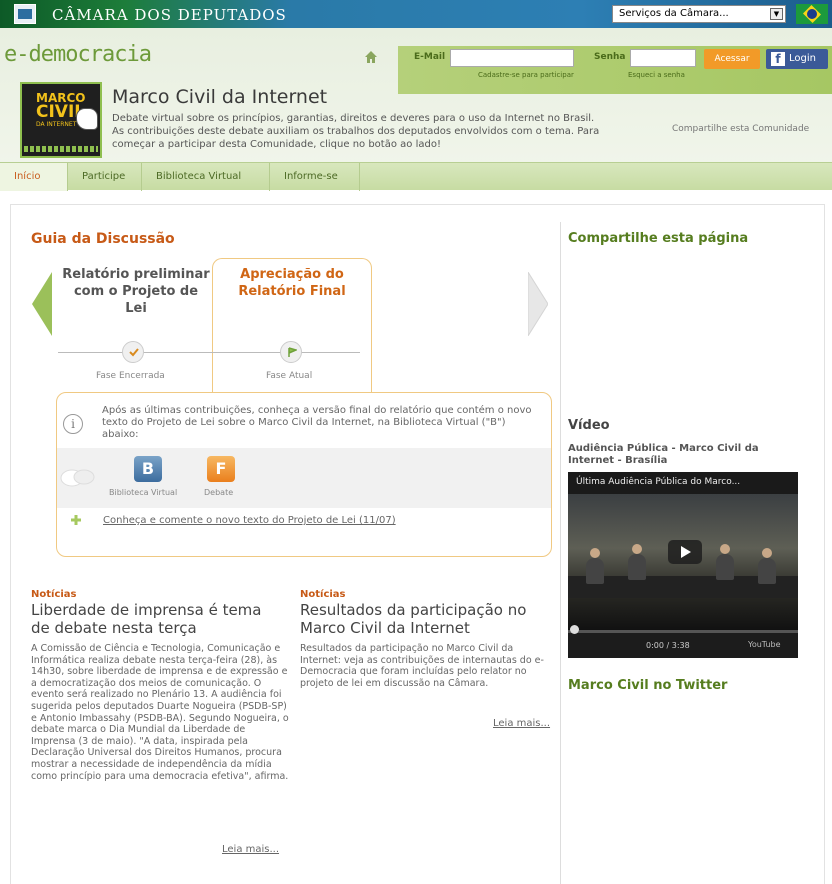 The width and height of the screenshot is (832, 884). Describe the element at coordinates (685, 552) in the screenshot. I see `play-icon` at that location.